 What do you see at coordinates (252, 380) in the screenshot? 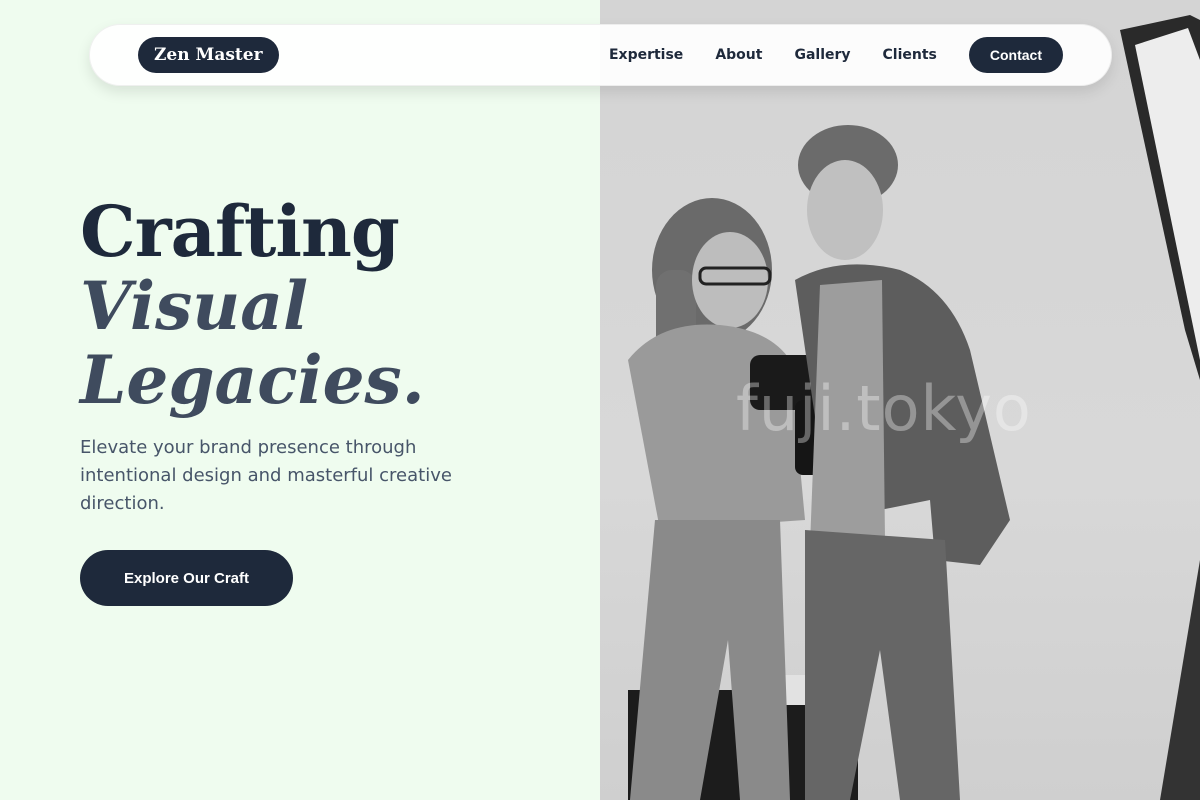
I see `hero-title-line-3: Legacies.` at bounding box center [252, 380].